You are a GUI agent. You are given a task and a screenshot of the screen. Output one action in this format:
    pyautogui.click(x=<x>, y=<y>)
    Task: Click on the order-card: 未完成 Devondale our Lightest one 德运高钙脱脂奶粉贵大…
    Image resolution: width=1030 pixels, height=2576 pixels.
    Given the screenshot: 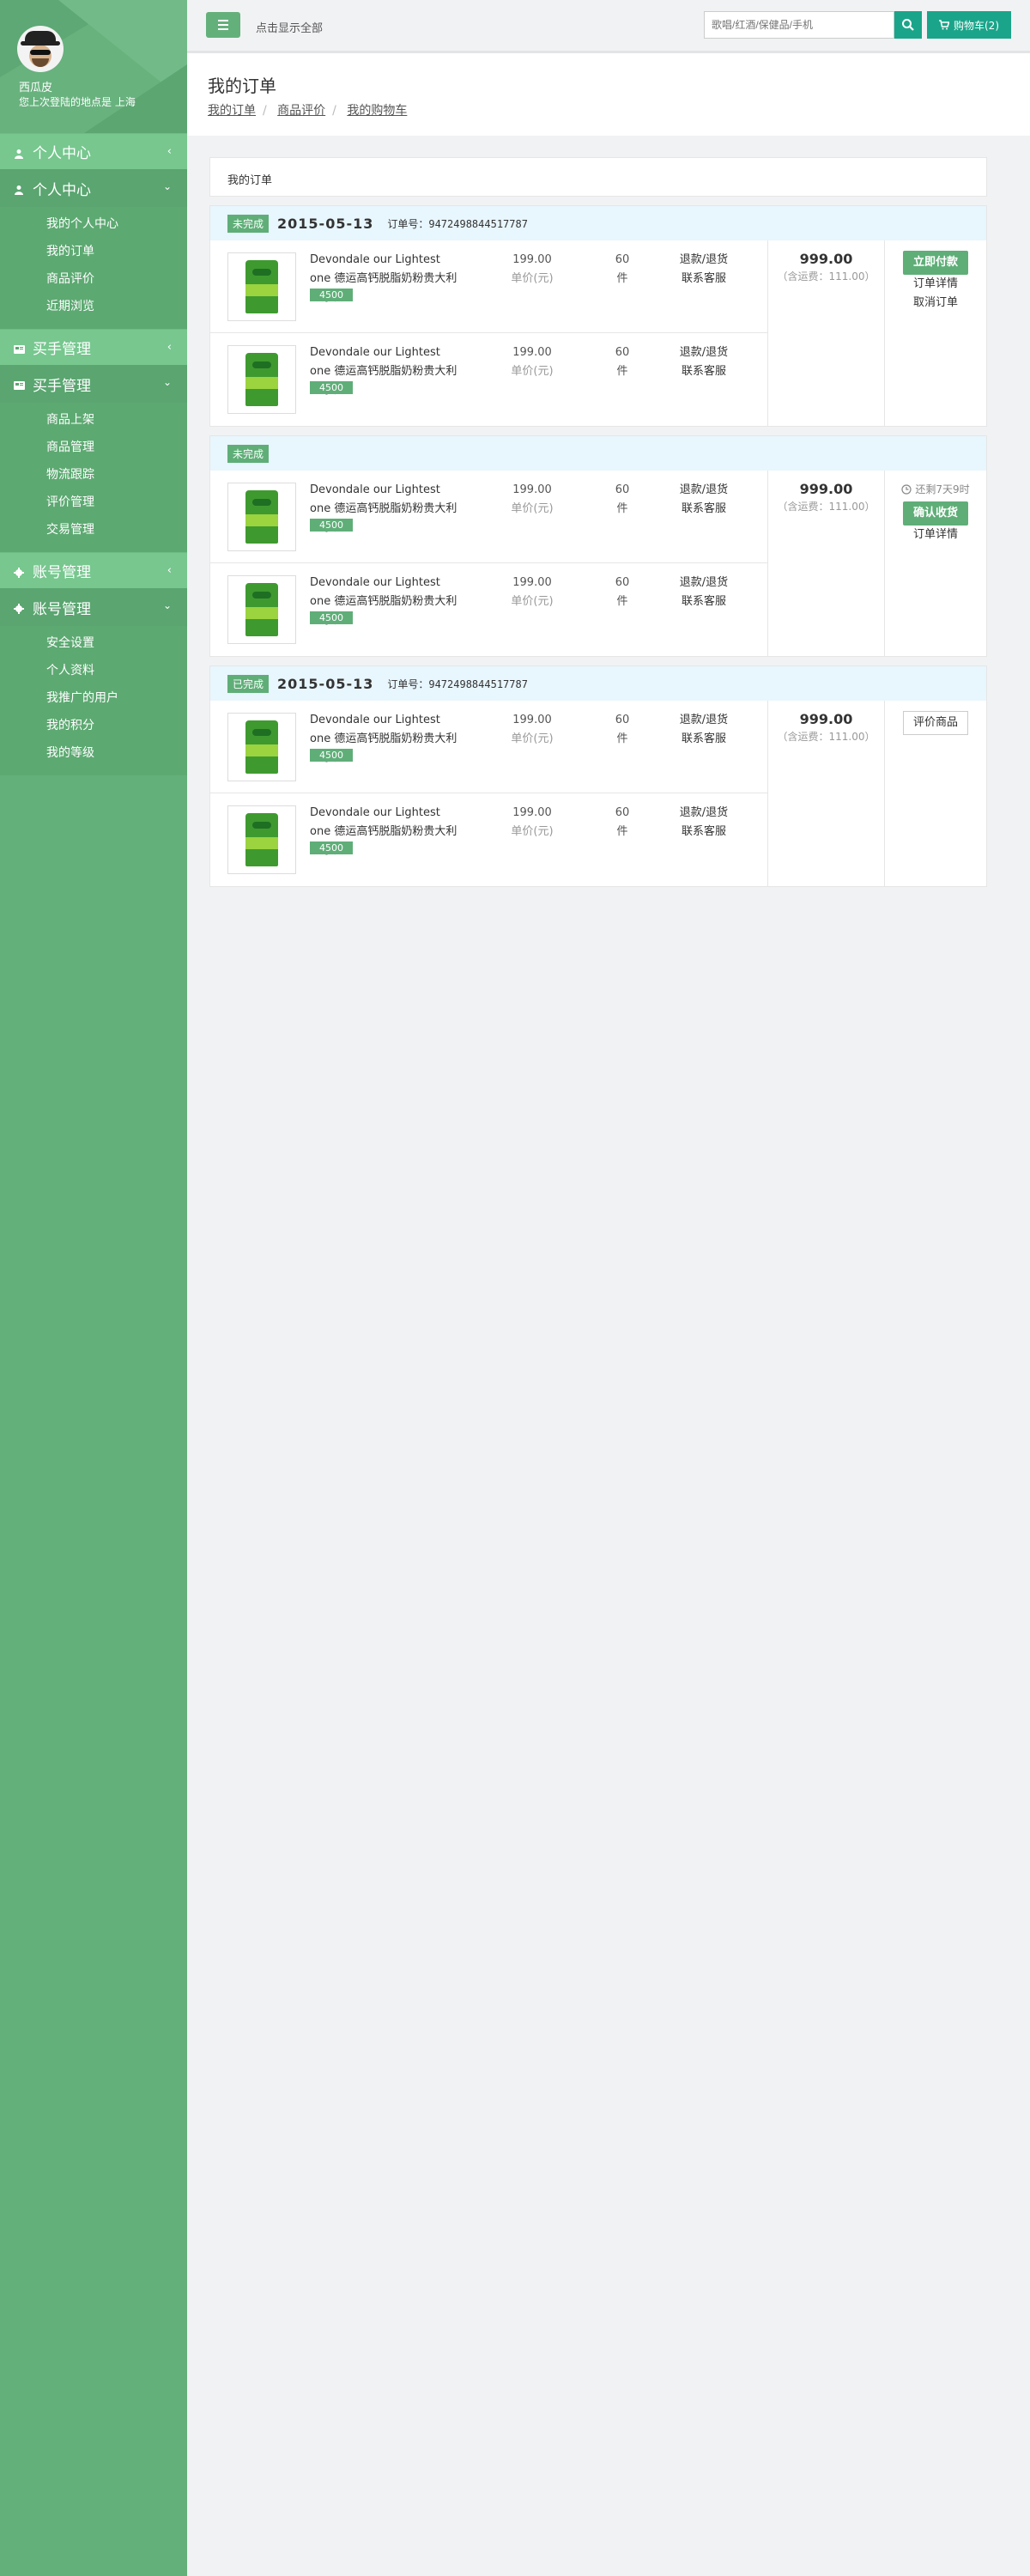 What is the action you would take?
    pyautogui.click(x=598, y=546)
    